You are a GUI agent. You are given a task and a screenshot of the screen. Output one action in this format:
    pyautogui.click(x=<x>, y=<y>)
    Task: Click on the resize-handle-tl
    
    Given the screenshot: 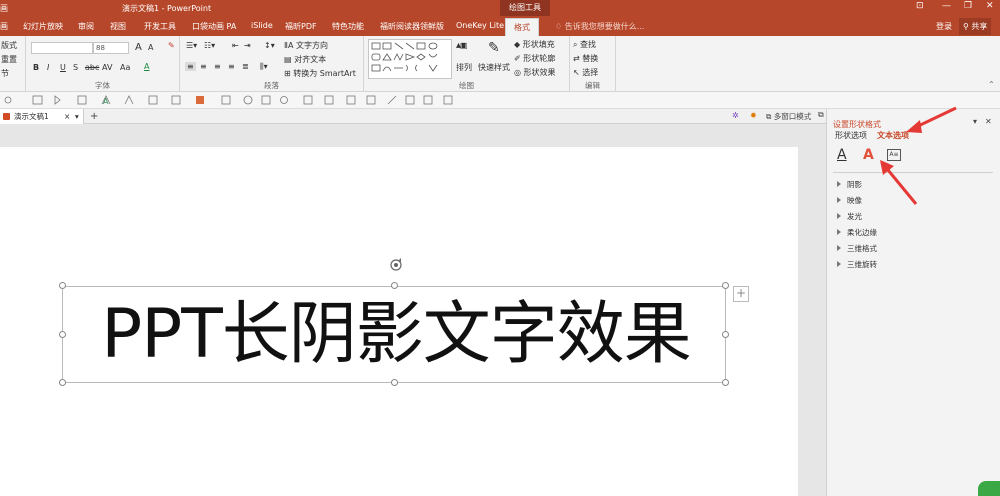 What is the action you would take?
    pyautogui.click(x=62, y=285)
    